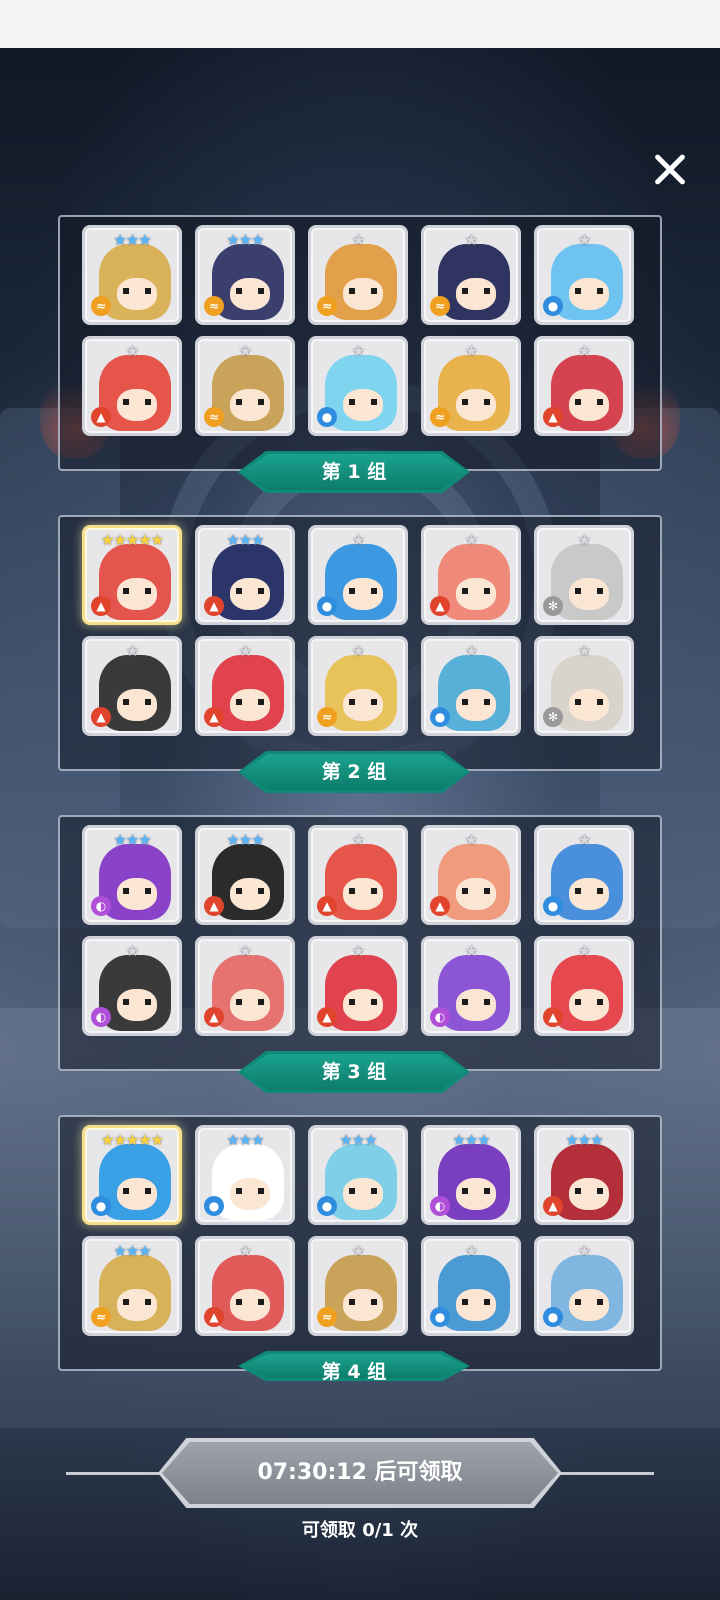  What do you see at coordinates (354, 1372) in the screenshot?
I see `group-label: 第 4 组` at bounding box center [354, 1372].